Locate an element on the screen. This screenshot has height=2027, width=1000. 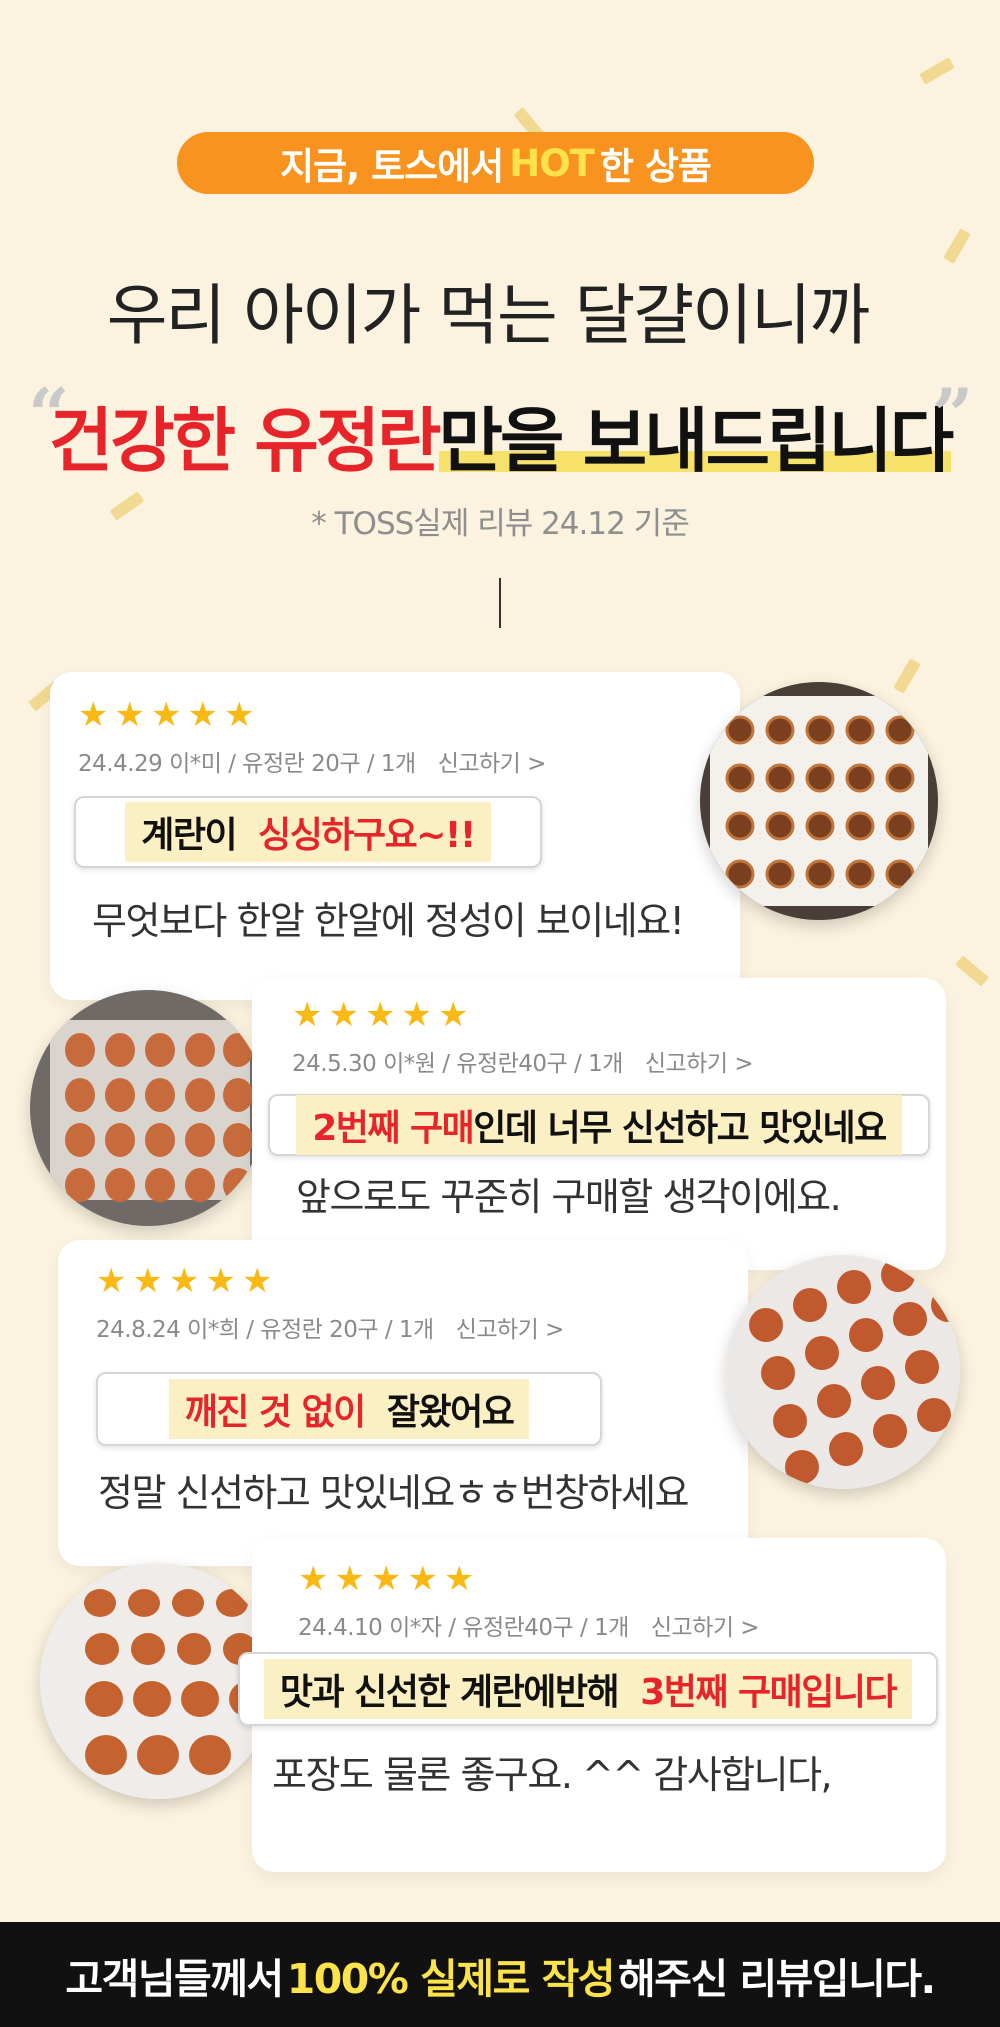
headline-rest-text: 만을 보내드립니다 is located at coordinates (696, 441).